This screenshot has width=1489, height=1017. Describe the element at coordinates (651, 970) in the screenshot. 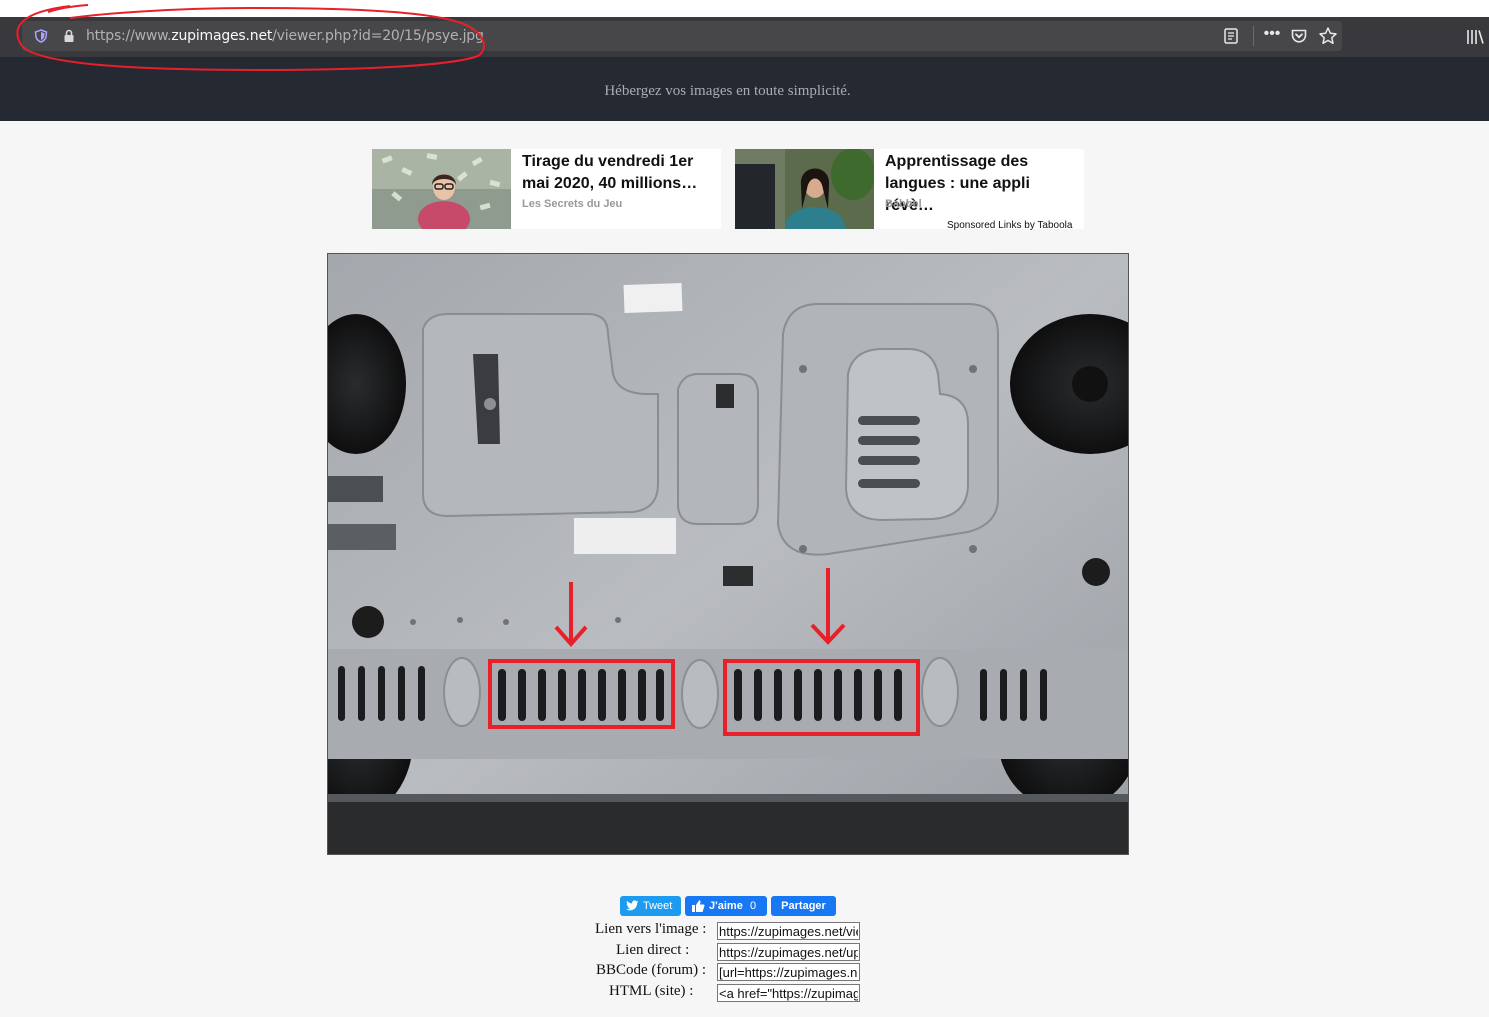

I see `link-label: BBCode (forum) :` at that location.